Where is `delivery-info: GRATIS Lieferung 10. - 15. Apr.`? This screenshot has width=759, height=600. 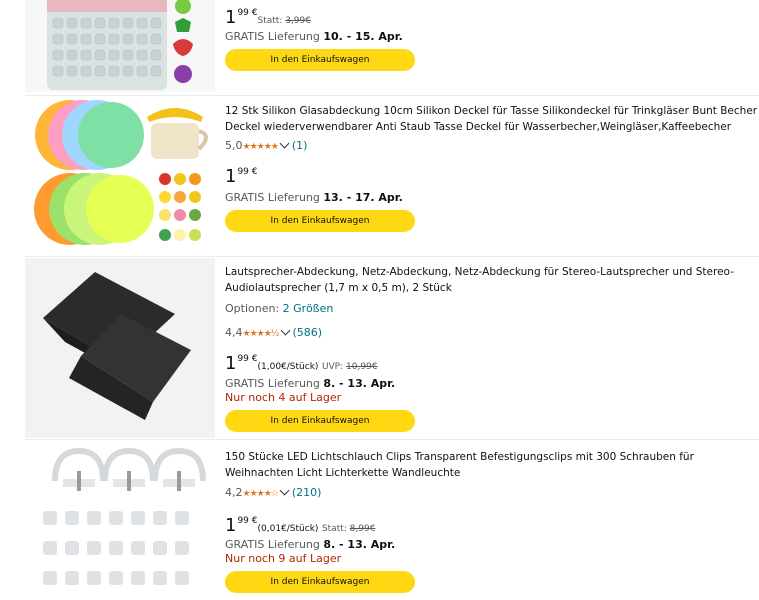 delivery-info: GRATIS Lieferung 10. - 15. Apr. is located at coordinates (314, 36).